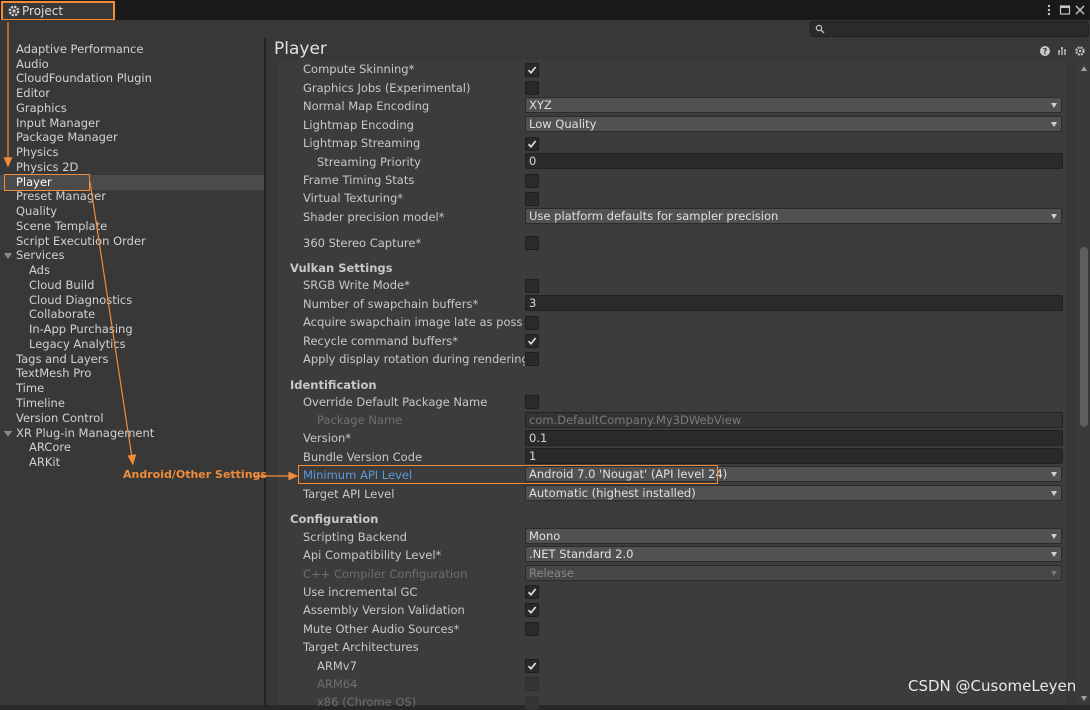  I want to click on scrollbar-thumb, so click(1084, 337).